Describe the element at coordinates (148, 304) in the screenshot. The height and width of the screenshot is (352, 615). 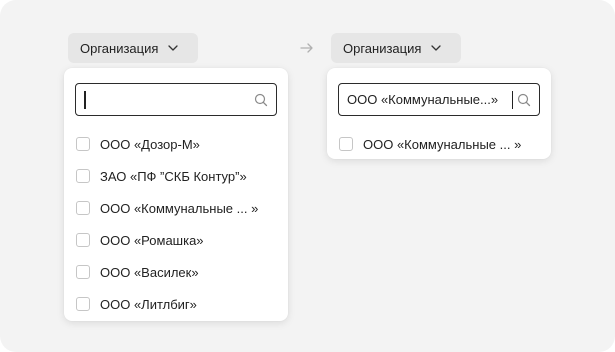
I see `option-label: ООО «Литлбиг»` at that location.